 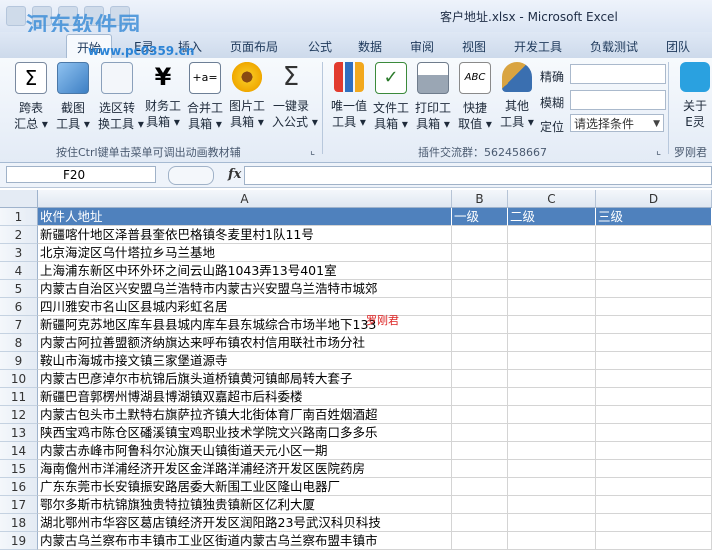 I want to click on row-number: 16, so click(x=19, y=487).